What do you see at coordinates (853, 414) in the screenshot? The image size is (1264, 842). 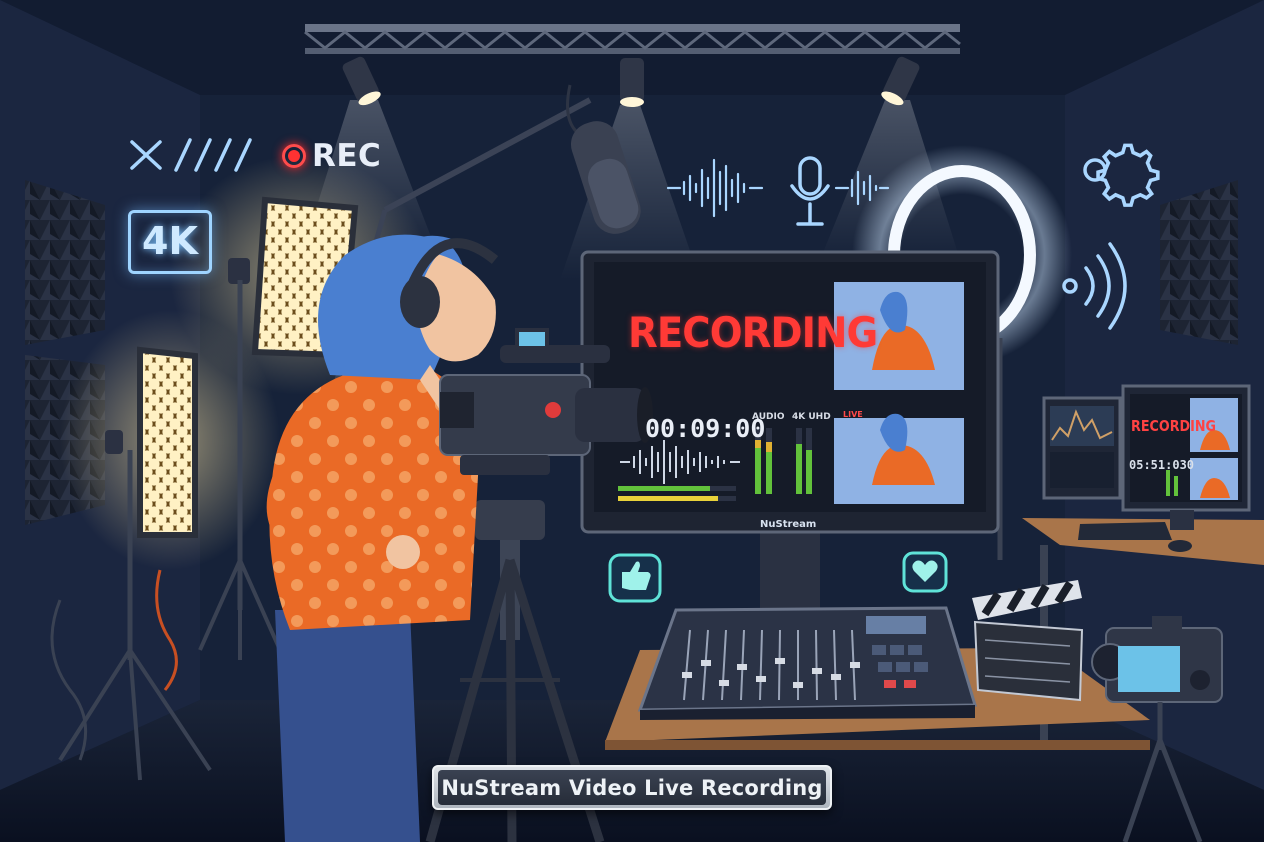 I see `live-tag: LIVE` at bounding box center [853, 414].